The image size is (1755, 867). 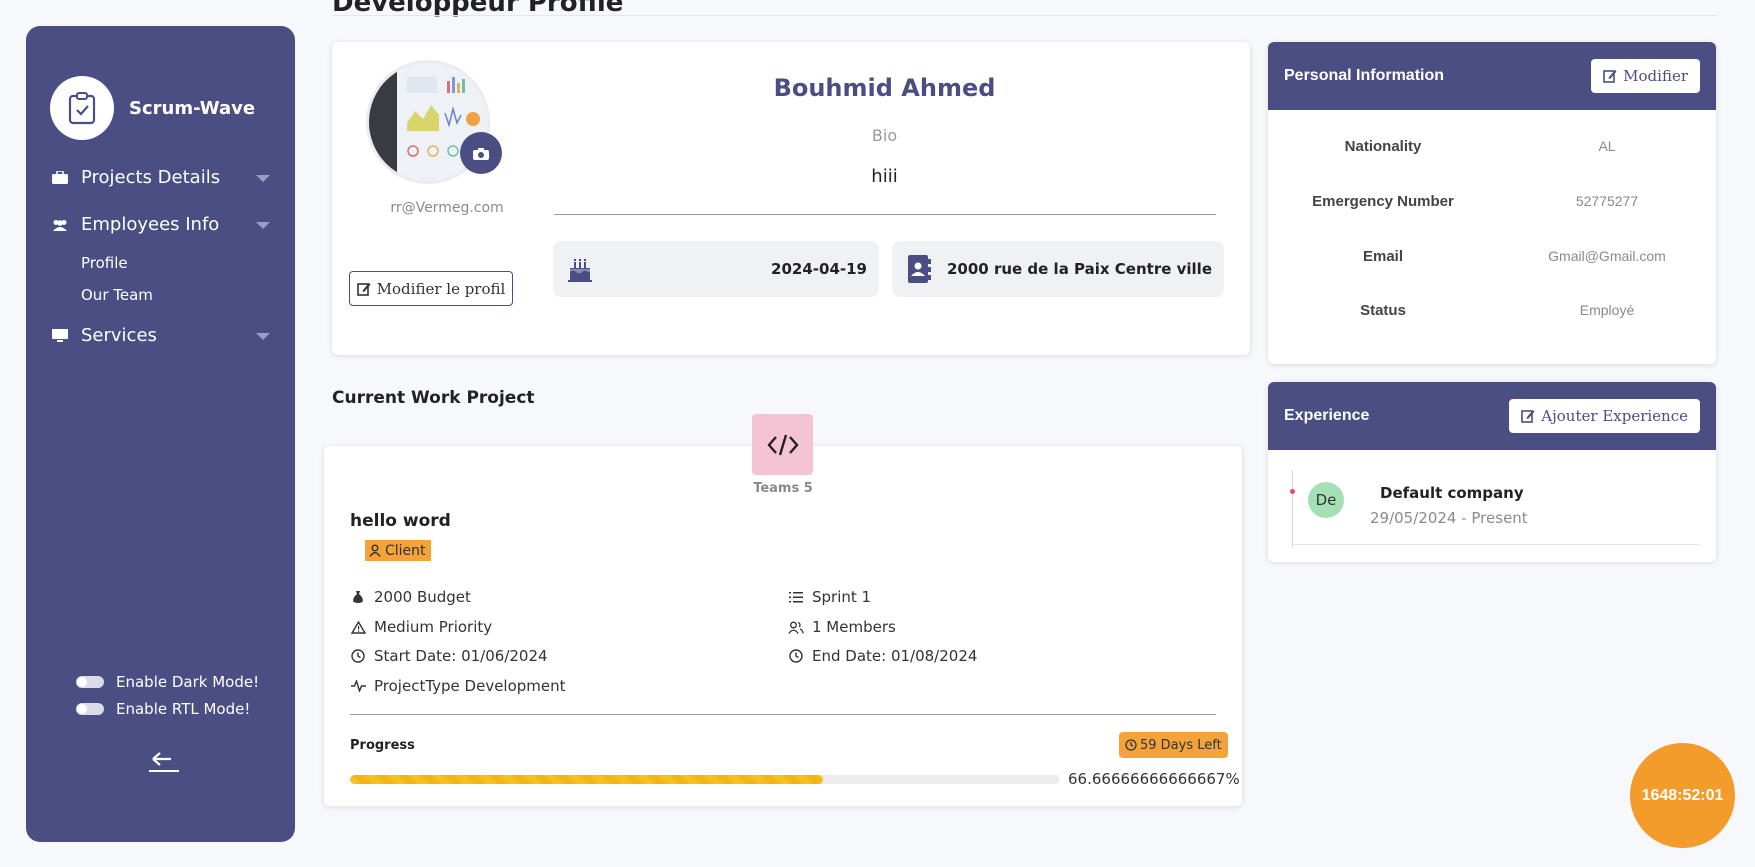 I want to click on progress-bar-fill, so click(x=587, y=779).